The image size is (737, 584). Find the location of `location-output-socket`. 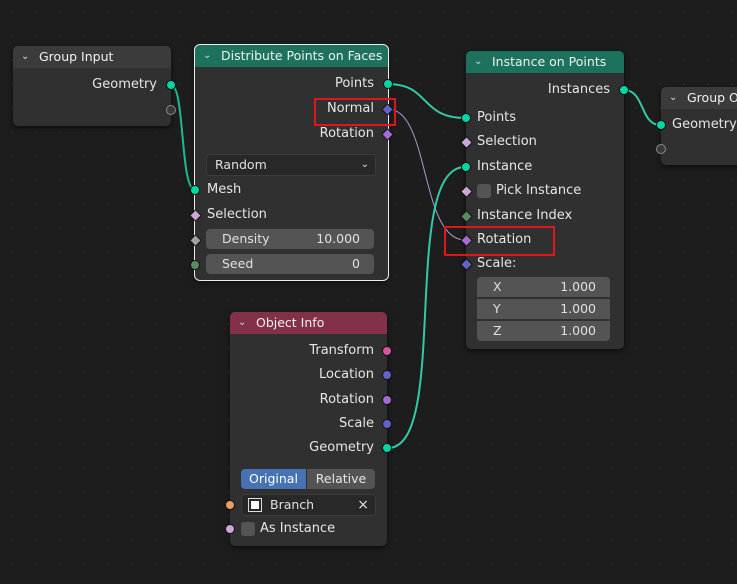

location-output-socket is located at coordinates (387, 375).